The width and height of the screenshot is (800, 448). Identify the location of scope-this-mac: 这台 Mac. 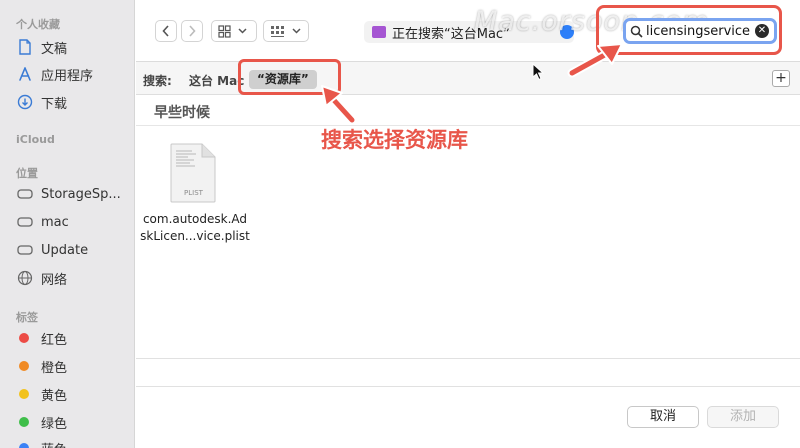
(216, 80).